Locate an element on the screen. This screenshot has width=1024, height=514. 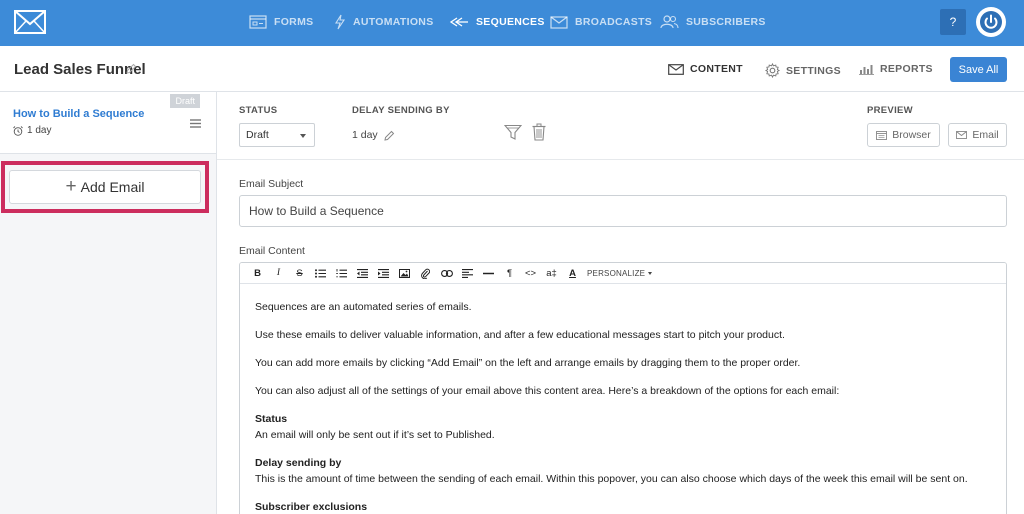
numbered-list-icon is located at coordinates (341, 272).